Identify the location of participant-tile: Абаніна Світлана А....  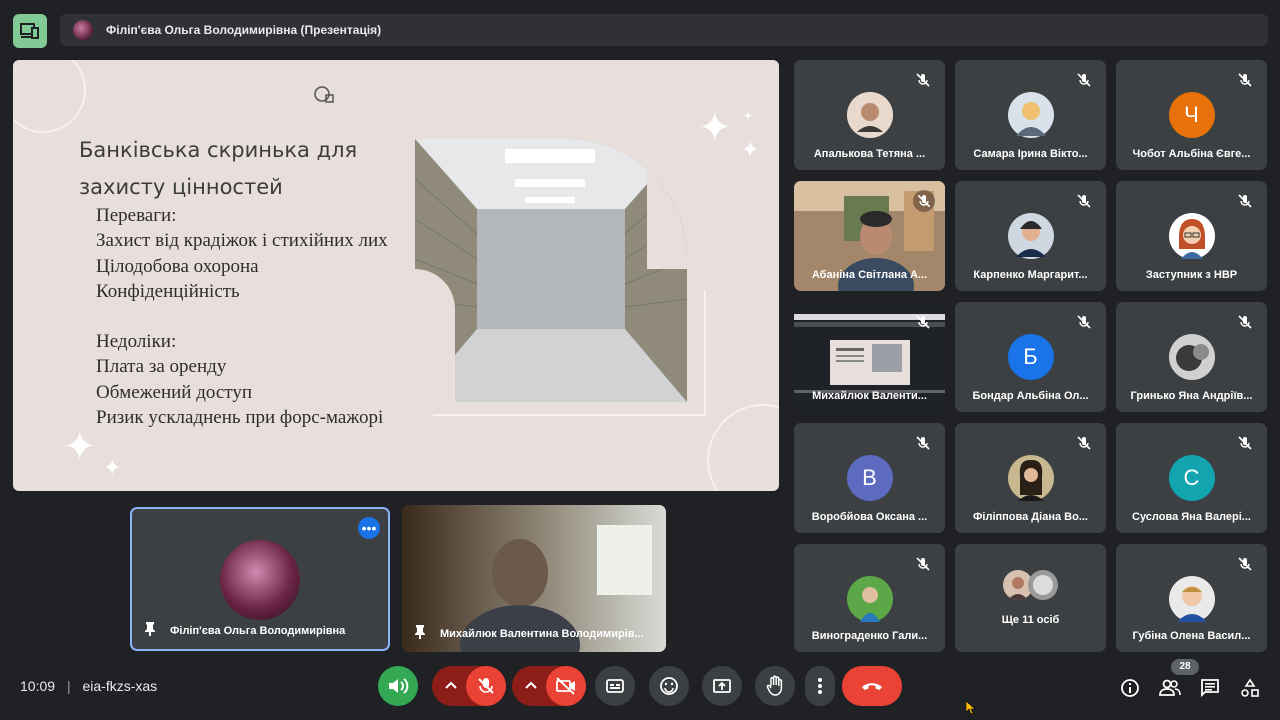
(869, 236).